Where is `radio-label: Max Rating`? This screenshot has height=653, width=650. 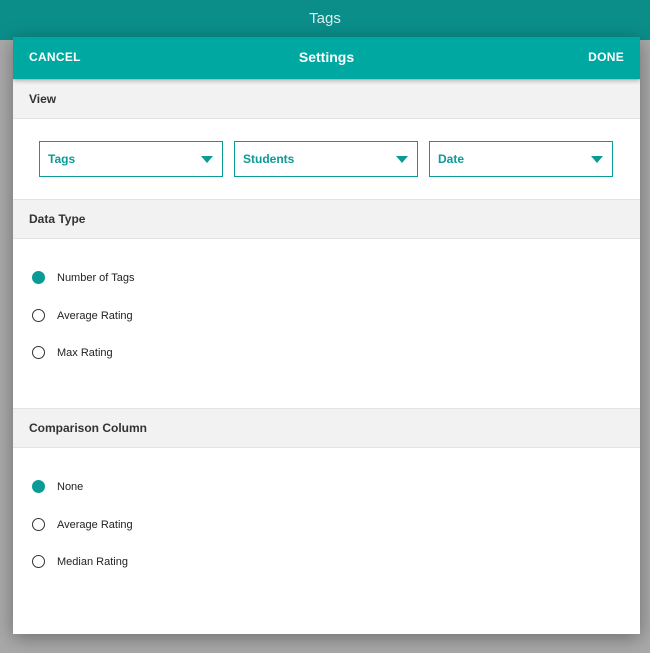 radio-label: Max Rating is located at coordinates (85, 353).